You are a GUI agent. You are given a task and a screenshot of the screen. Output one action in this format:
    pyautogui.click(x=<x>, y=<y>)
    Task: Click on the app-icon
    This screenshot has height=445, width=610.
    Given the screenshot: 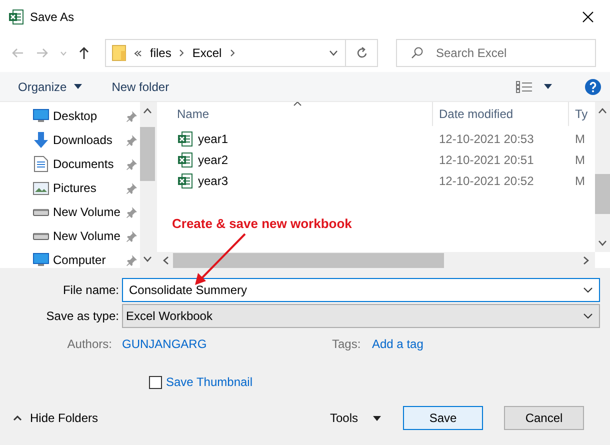 What is the action you would take?
    pyautogui.click(x=16, y=17)
    